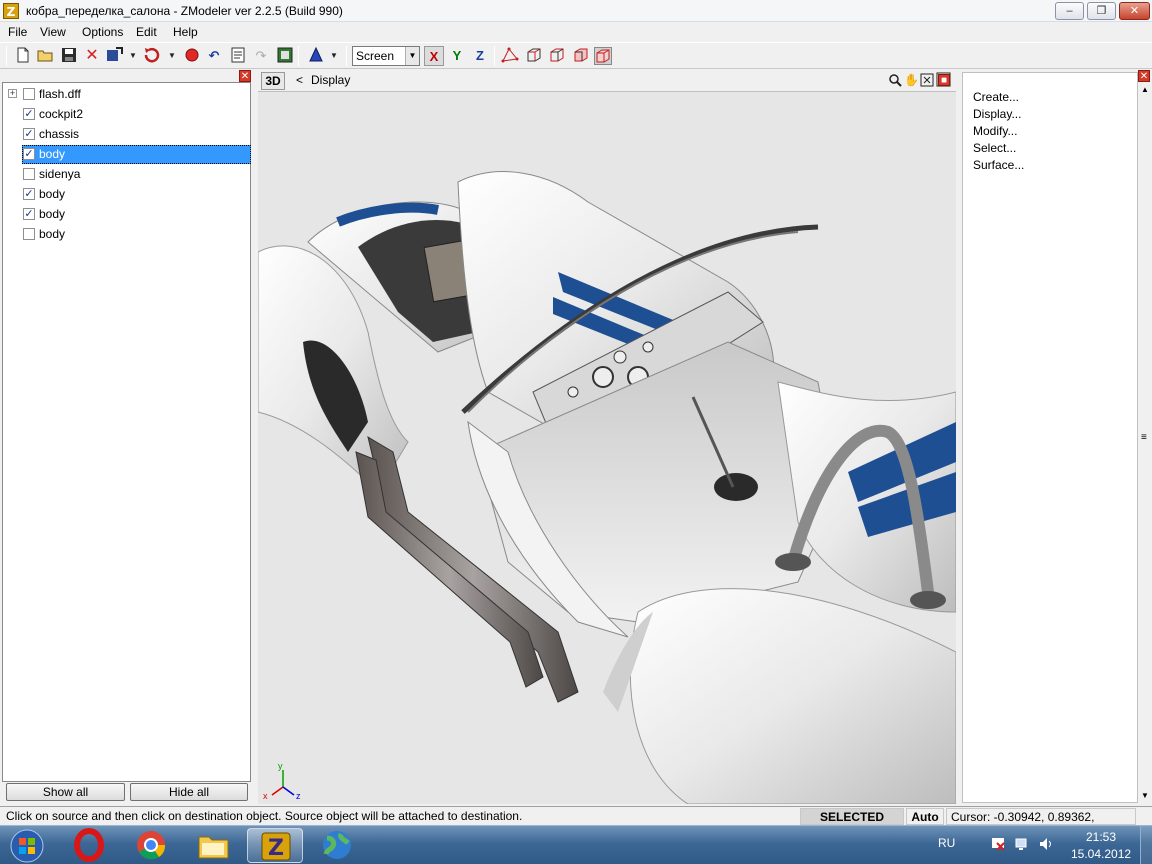 Image resolution: width=1152 pixels, height=864 pixels. What do you see at coordinates (46, 56) in the screenshot?
I see `open-icon` at bounding box center [46, 56].